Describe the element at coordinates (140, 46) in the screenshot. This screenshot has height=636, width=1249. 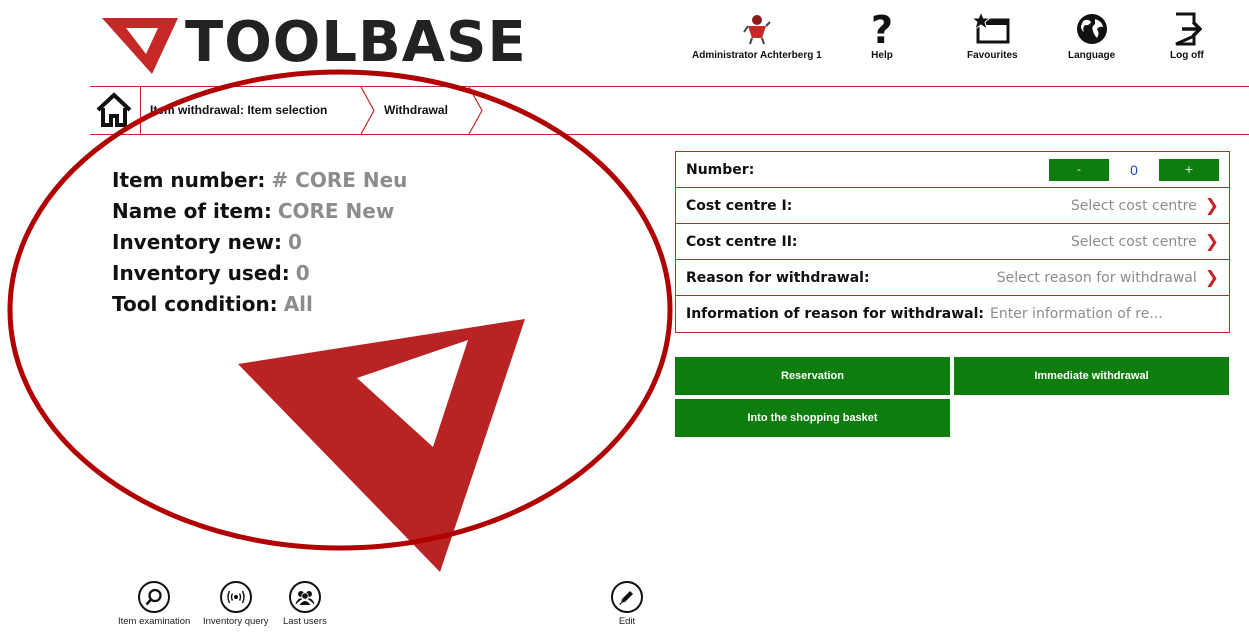
I see `logo-triangle-icon` at that location.